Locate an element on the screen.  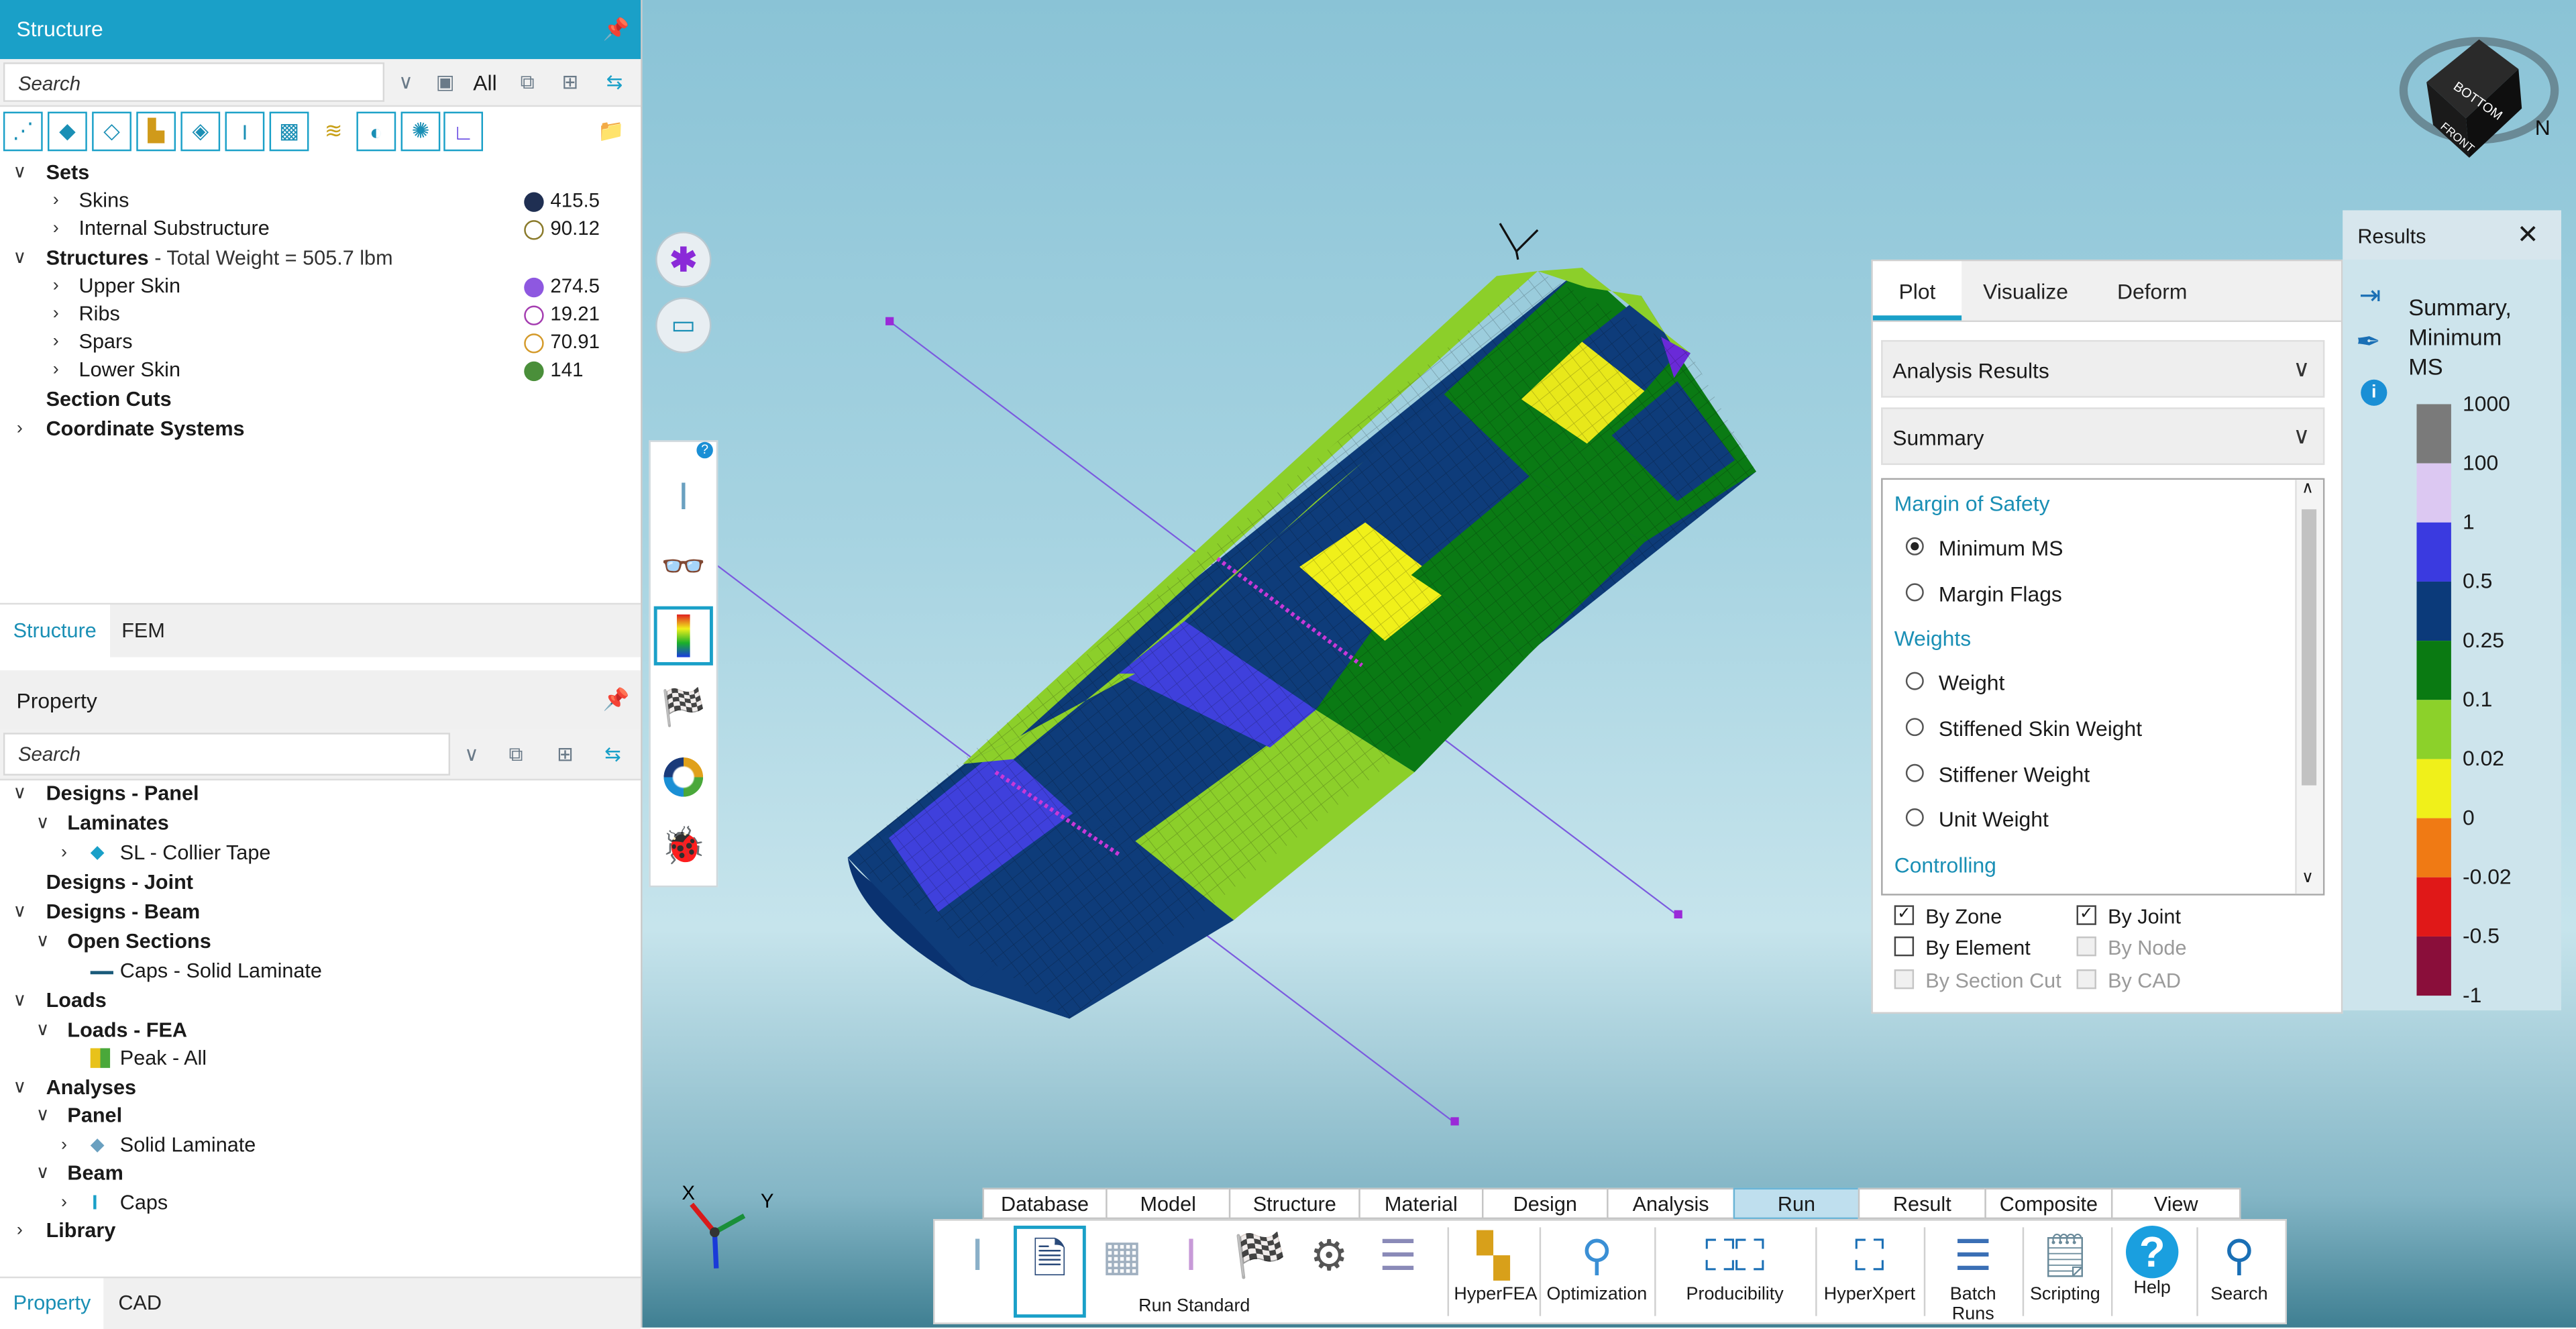
pen-icon: ✒ is located at coordinates (2368, 342).